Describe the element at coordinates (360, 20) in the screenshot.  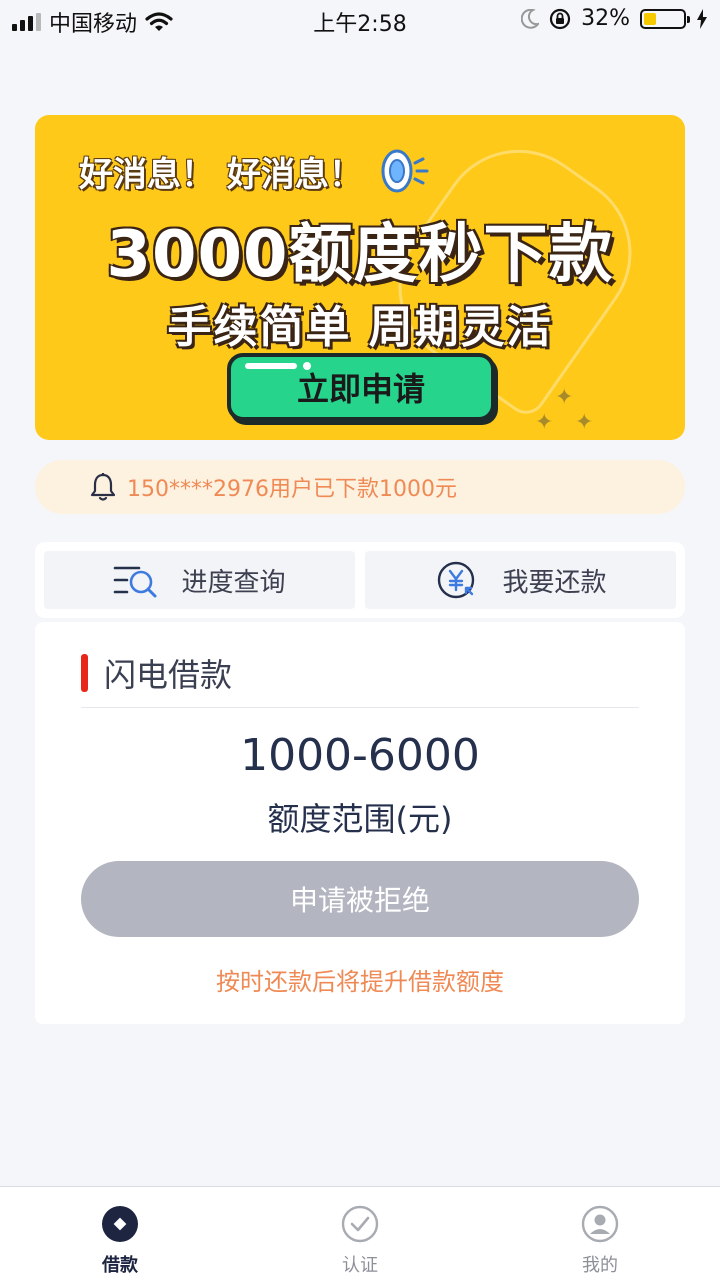
I see `status-bar: 中国移动 上午2:58 32%` at that location.